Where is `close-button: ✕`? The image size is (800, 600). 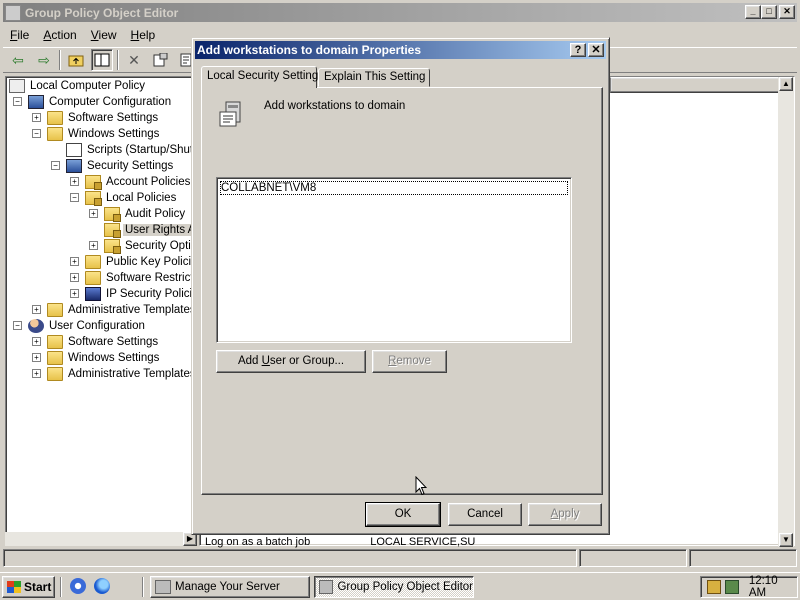
close-button: ✕ is located at coordinates (787, 12).